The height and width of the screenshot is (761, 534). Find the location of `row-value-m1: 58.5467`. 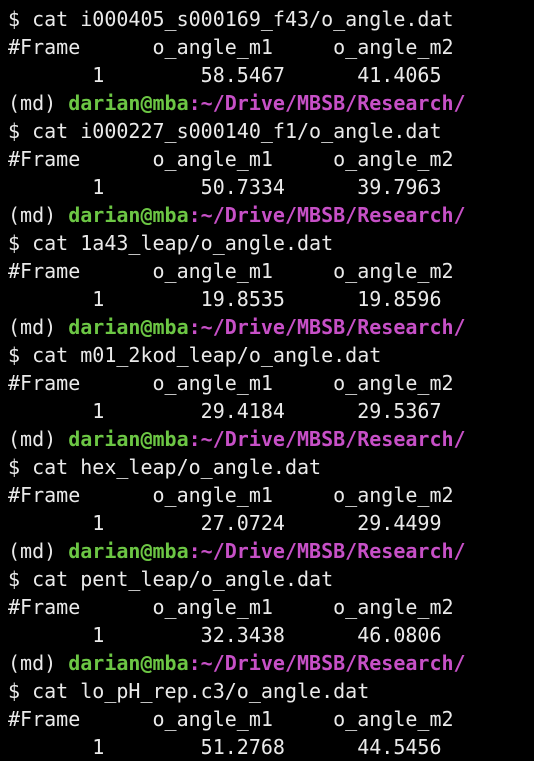

row-value-m1: 58.5467 is located at coordinates (194, 75).